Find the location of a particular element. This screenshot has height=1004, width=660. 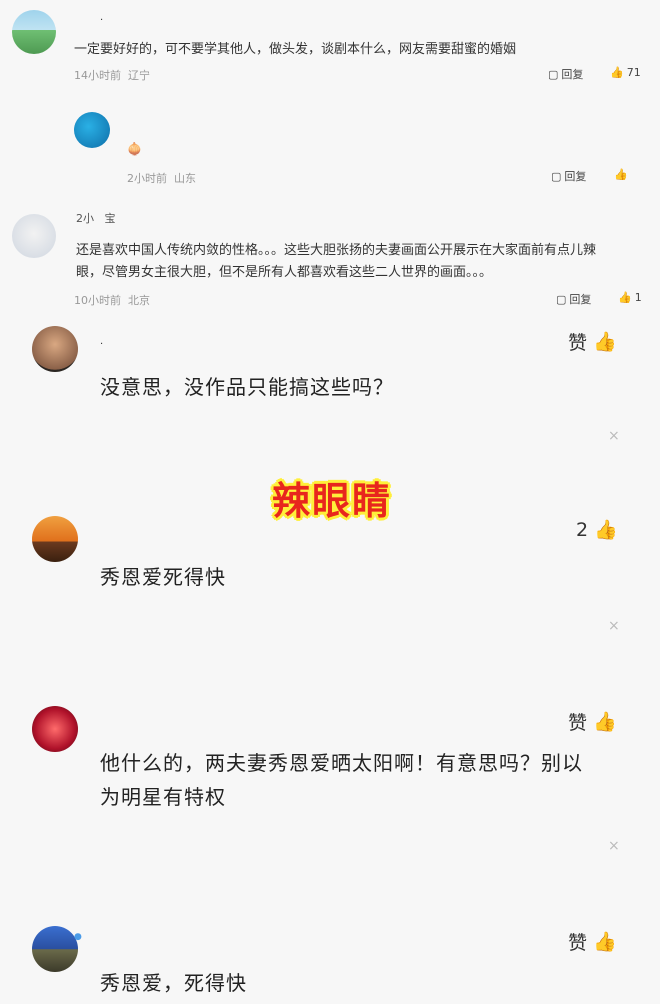

like-count: 71 is located at coordinates (633, 72).